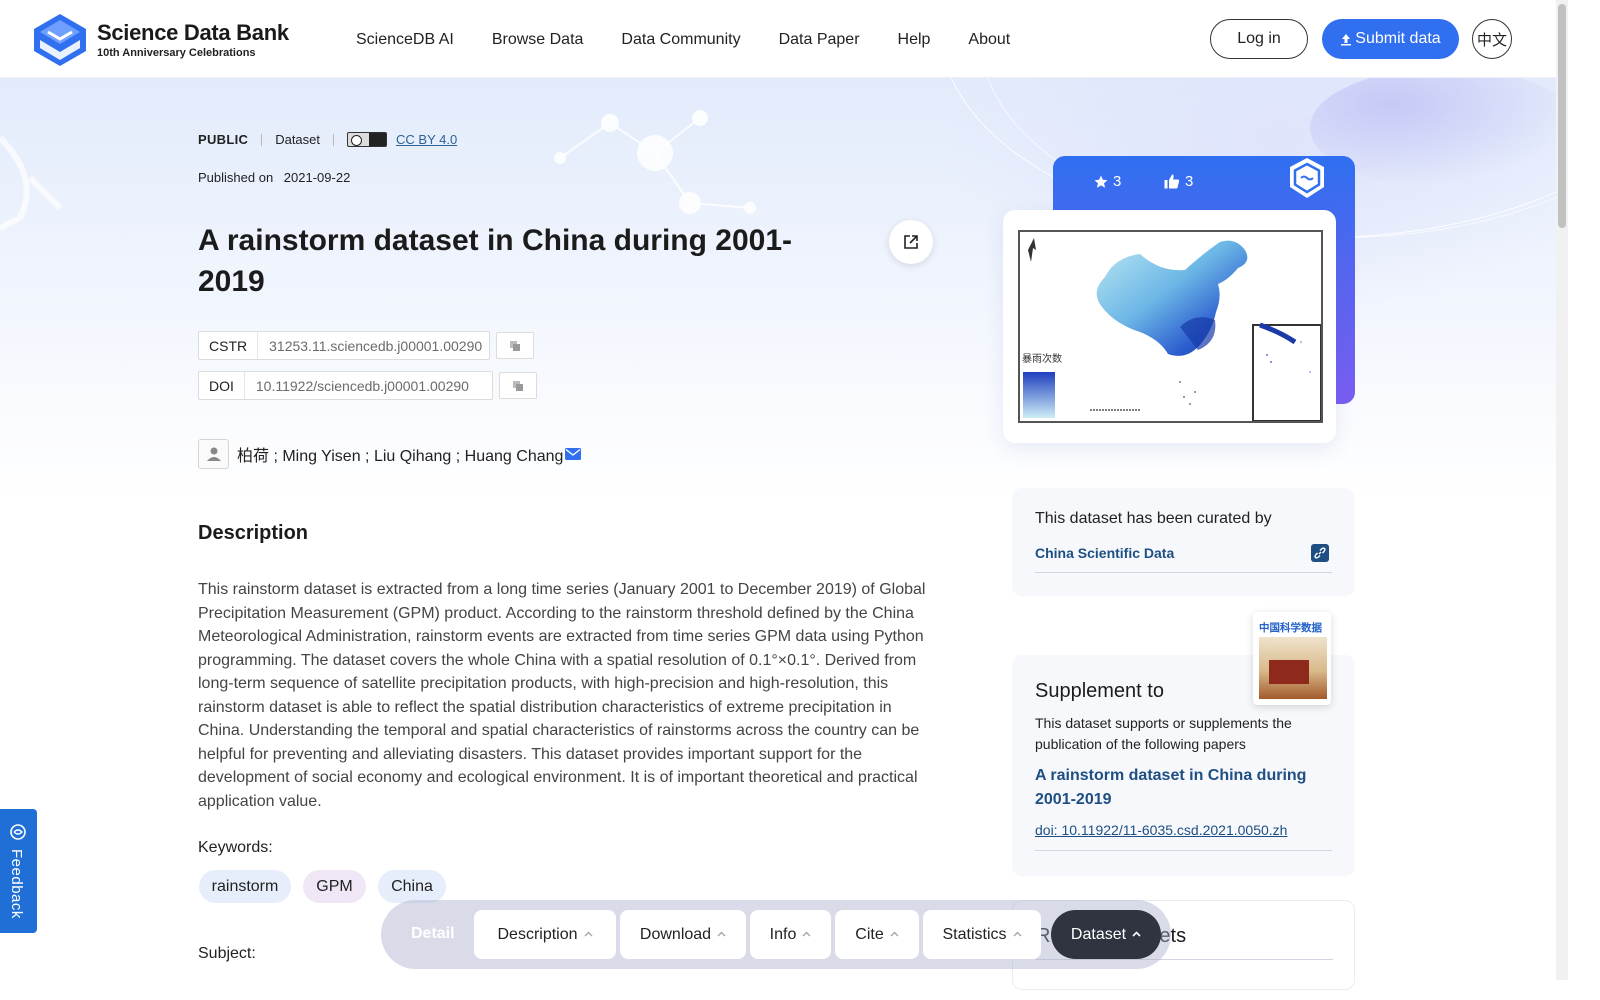  What do you see at coordinates (819, 40) in the screenshot?
I see `nav-data-paper: Data Paper` at bounding box center [819, 40].